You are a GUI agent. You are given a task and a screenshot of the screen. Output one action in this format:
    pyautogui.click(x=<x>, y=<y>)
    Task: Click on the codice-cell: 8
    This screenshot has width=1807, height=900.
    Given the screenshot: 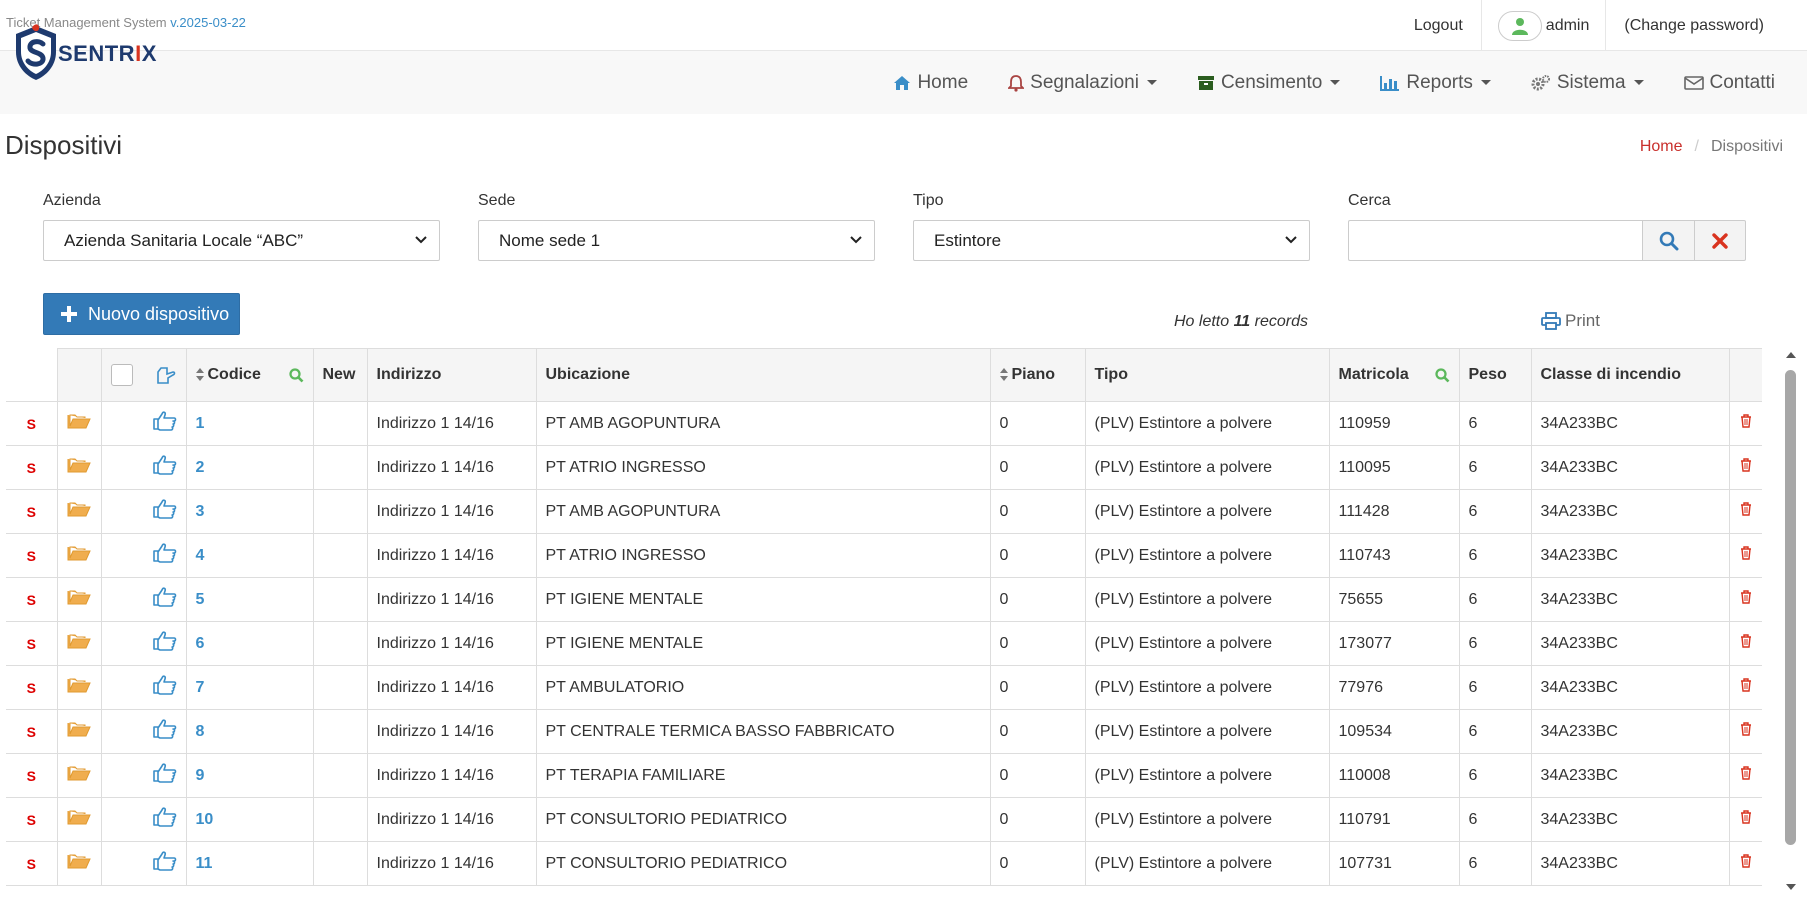 What is the action you would take?
    pyautogui.click(x=249, y=731)
    